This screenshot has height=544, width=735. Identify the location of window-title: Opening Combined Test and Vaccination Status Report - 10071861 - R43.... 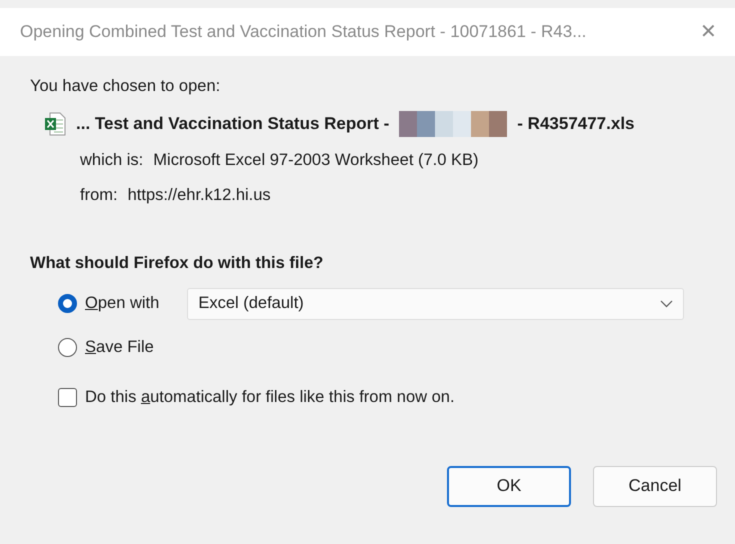
(303, 32).